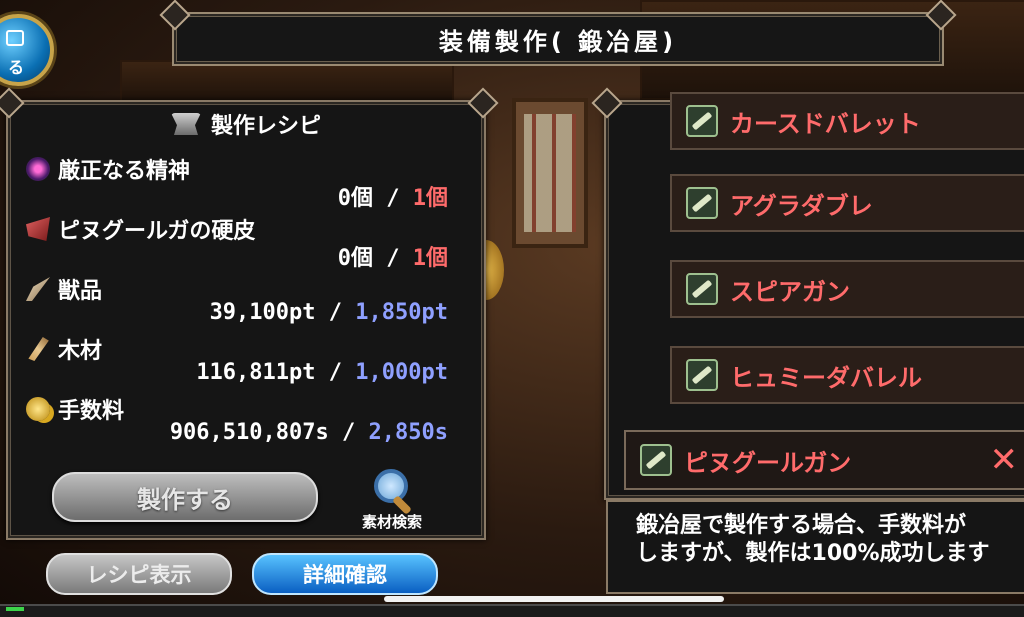 Image resolution: width=1024 pixels, height=617 pixels. I want to click on requirement-name: ピヌグールガの硬皮, so click(157, 231).